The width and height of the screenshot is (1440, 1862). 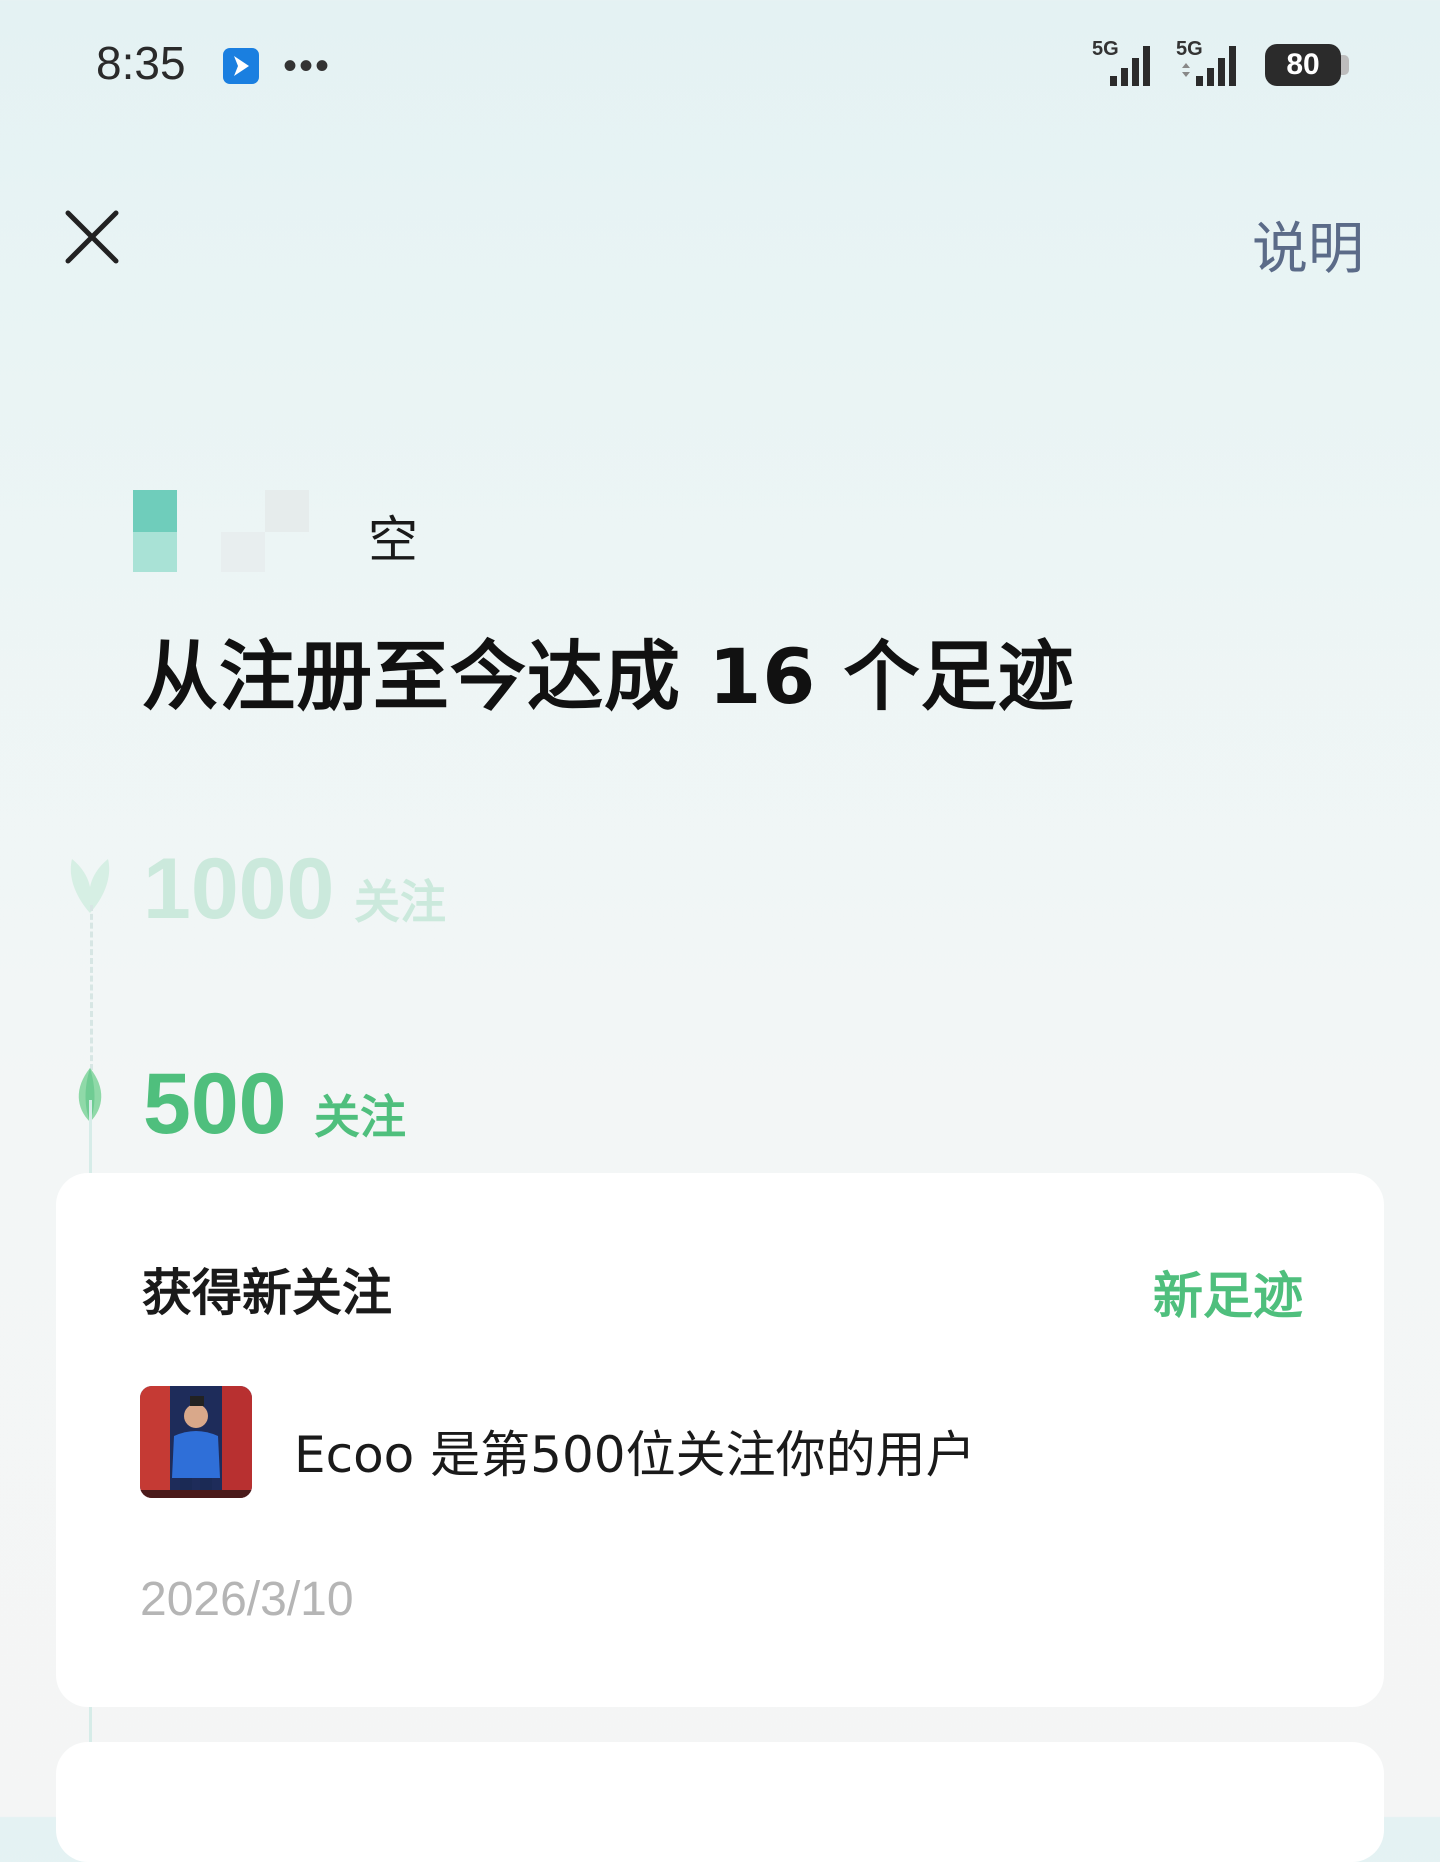 What do you see at coordinates (91, 987) in the screenshot?
I see `timeline-dashed-line` at bounding box center [91, 987].